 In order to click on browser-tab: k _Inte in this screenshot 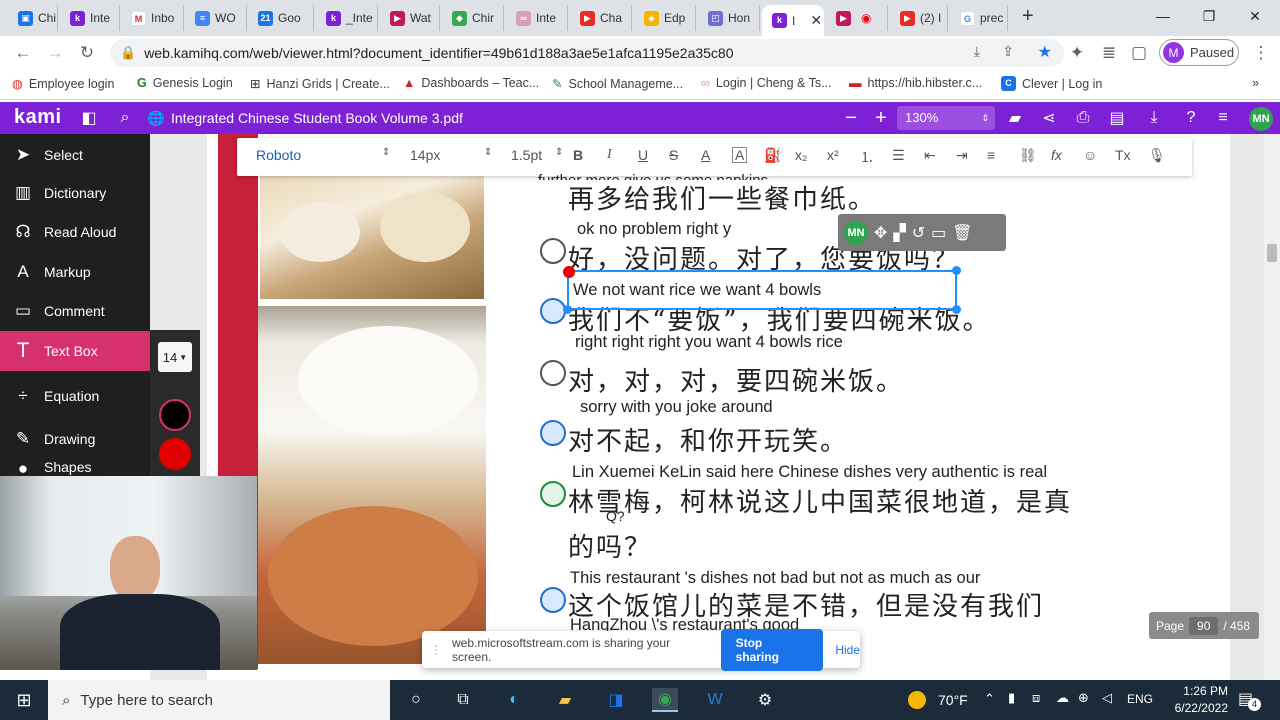, I will do `click(347, 18)`.